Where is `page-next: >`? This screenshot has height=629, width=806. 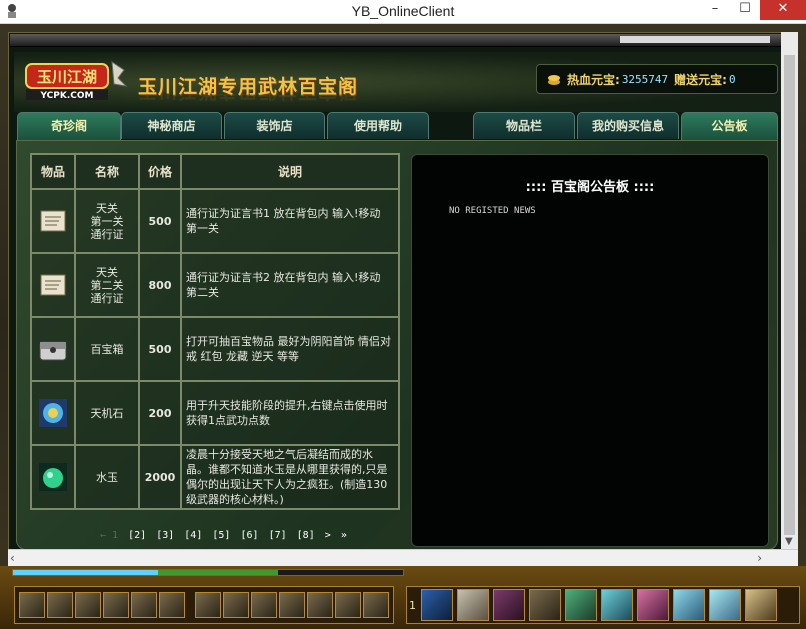 page-next: > is located at coordinates (328, 535).